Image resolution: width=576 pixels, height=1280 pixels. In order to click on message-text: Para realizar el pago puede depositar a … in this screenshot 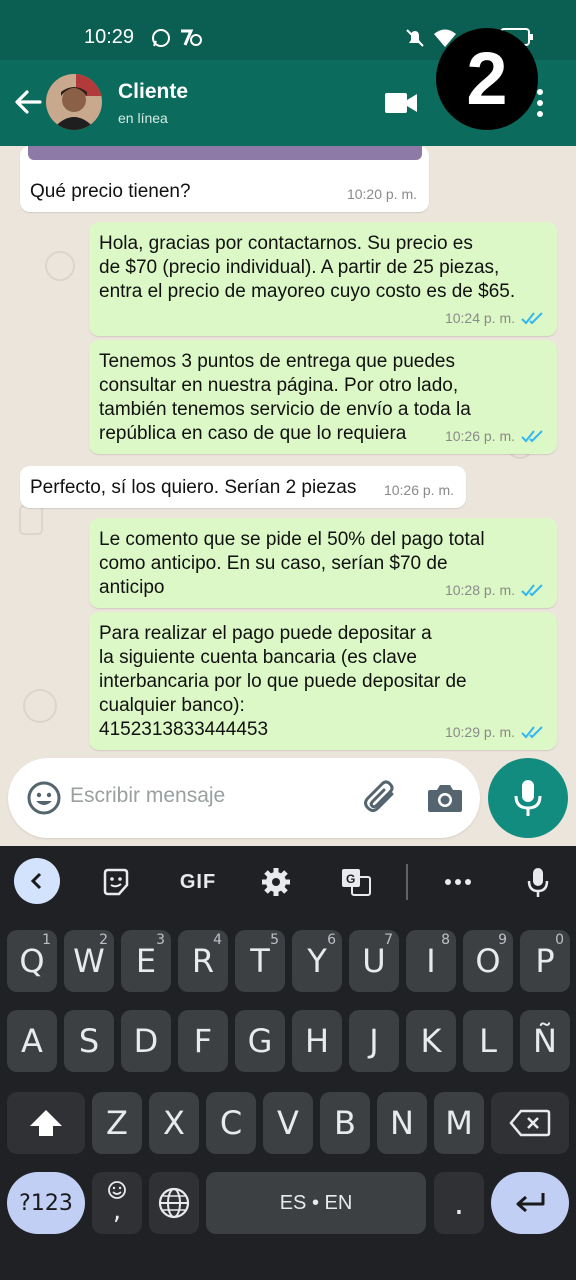, I will do `click(283, 681)`.